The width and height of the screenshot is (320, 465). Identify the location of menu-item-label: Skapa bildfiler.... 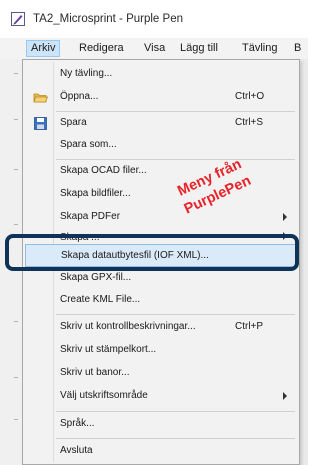
(95, 193).